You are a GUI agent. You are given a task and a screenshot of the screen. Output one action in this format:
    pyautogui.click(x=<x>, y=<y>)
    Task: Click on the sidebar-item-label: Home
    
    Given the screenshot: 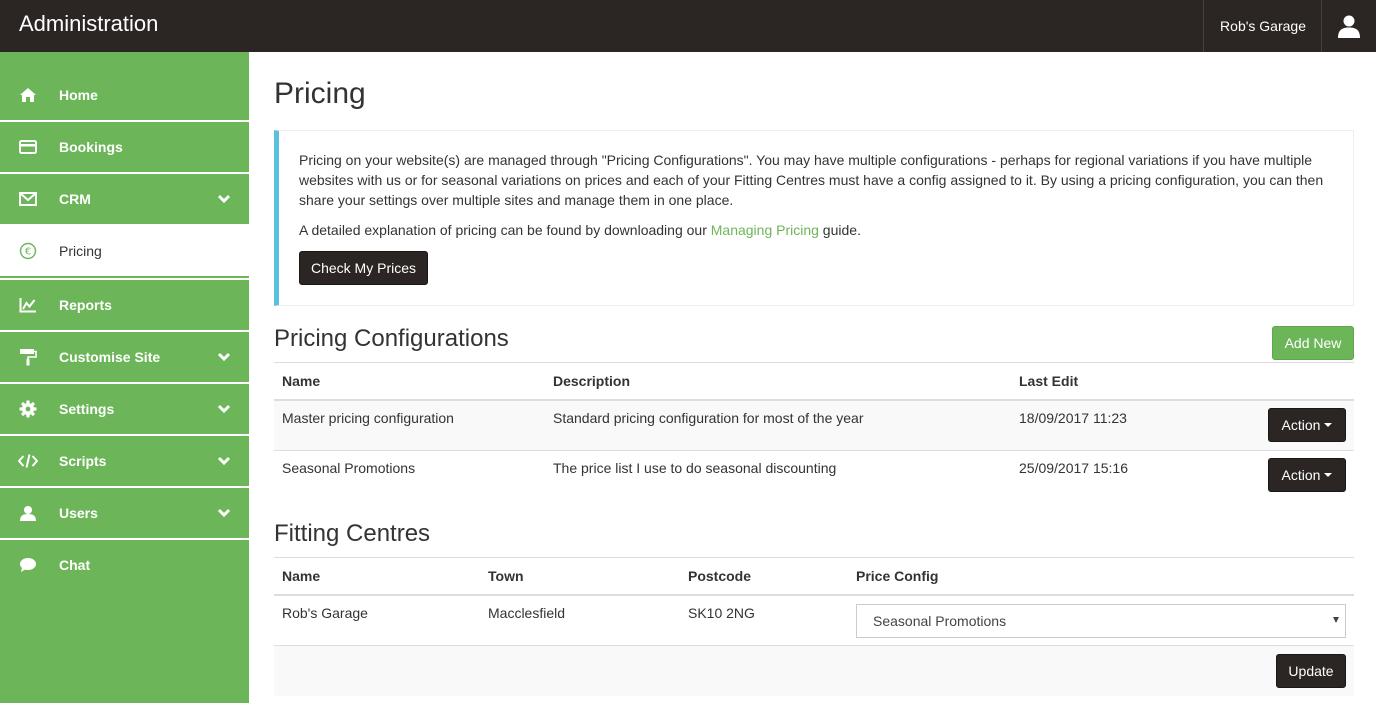 What is the action you would take?
    pyautogui.click(x=78, y=95)
    